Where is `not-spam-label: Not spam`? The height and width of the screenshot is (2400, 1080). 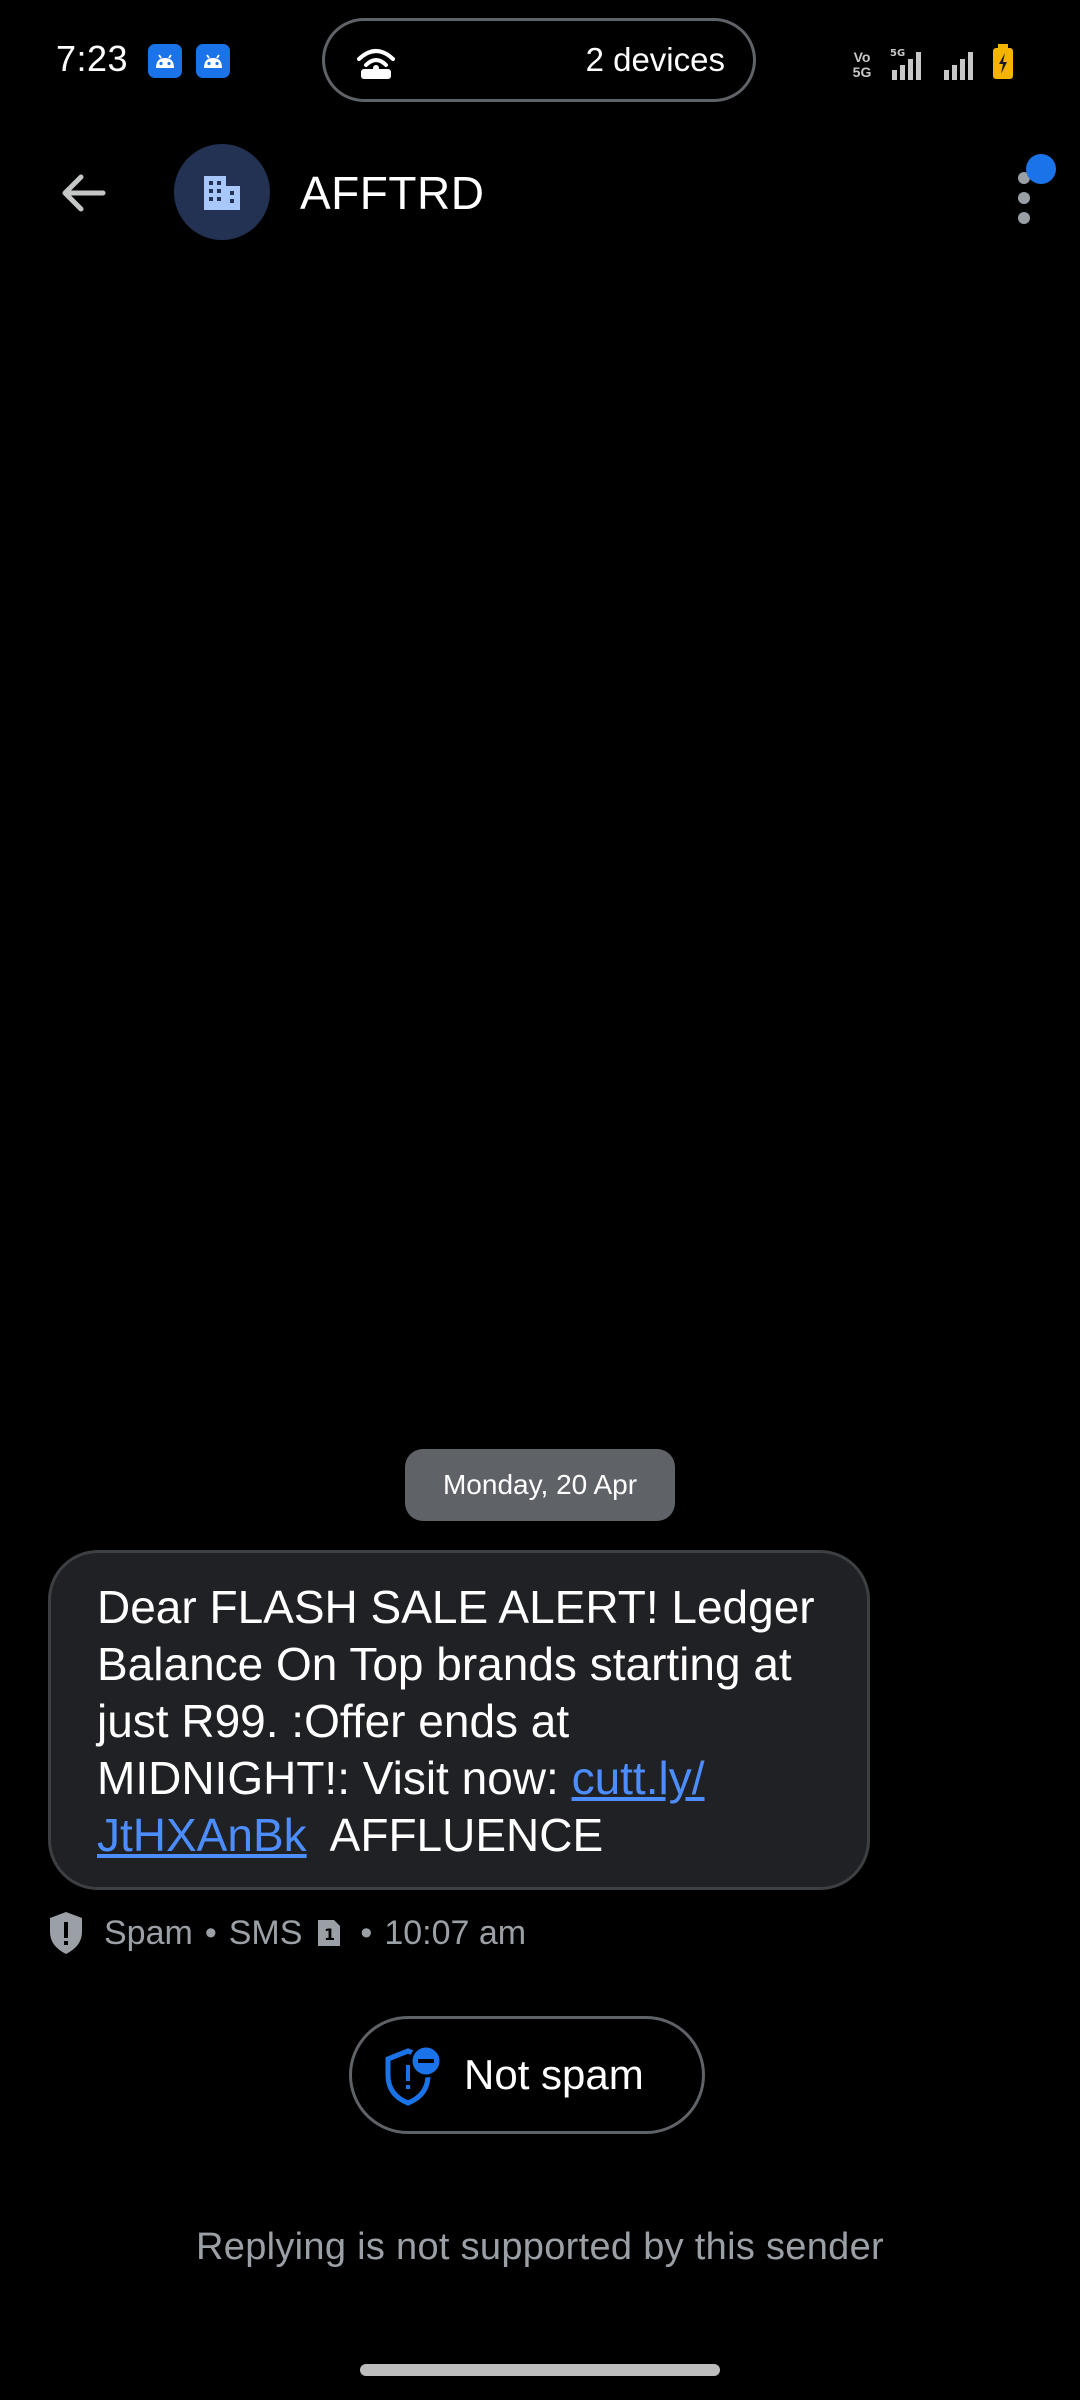
not-spam-label: Not spam is located at coordinates (554, 2074).